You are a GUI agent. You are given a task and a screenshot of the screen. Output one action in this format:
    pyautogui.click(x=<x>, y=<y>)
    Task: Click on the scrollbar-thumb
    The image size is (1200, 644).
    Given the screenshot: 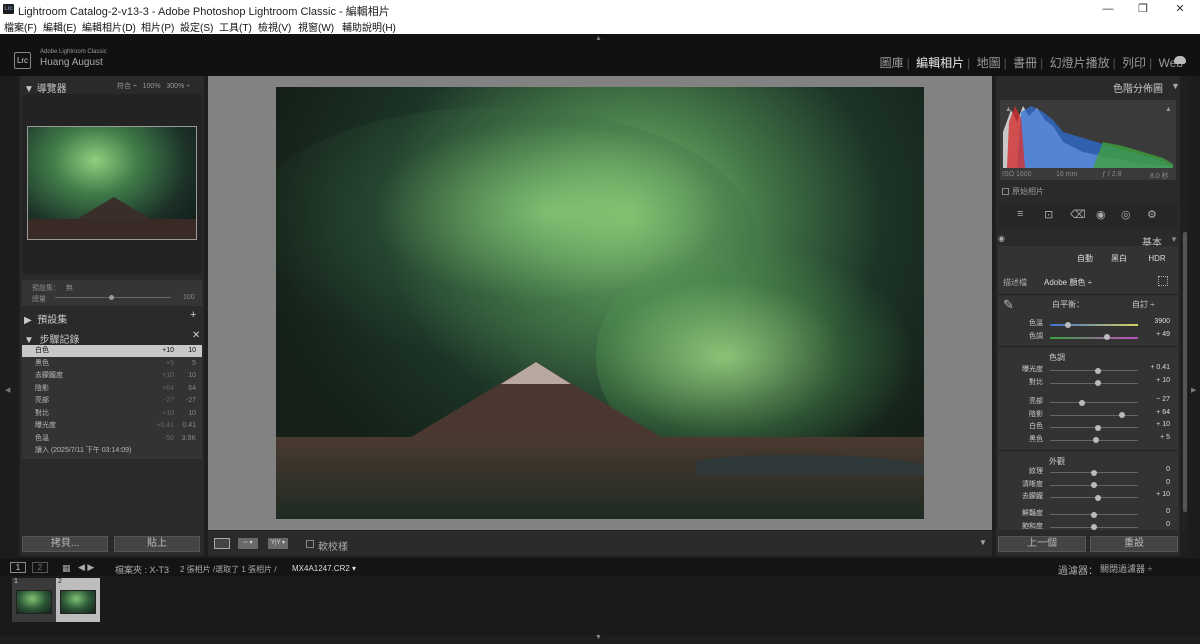 What is the action you would take?
    pyautogui.click(x=1185, y=372)
    